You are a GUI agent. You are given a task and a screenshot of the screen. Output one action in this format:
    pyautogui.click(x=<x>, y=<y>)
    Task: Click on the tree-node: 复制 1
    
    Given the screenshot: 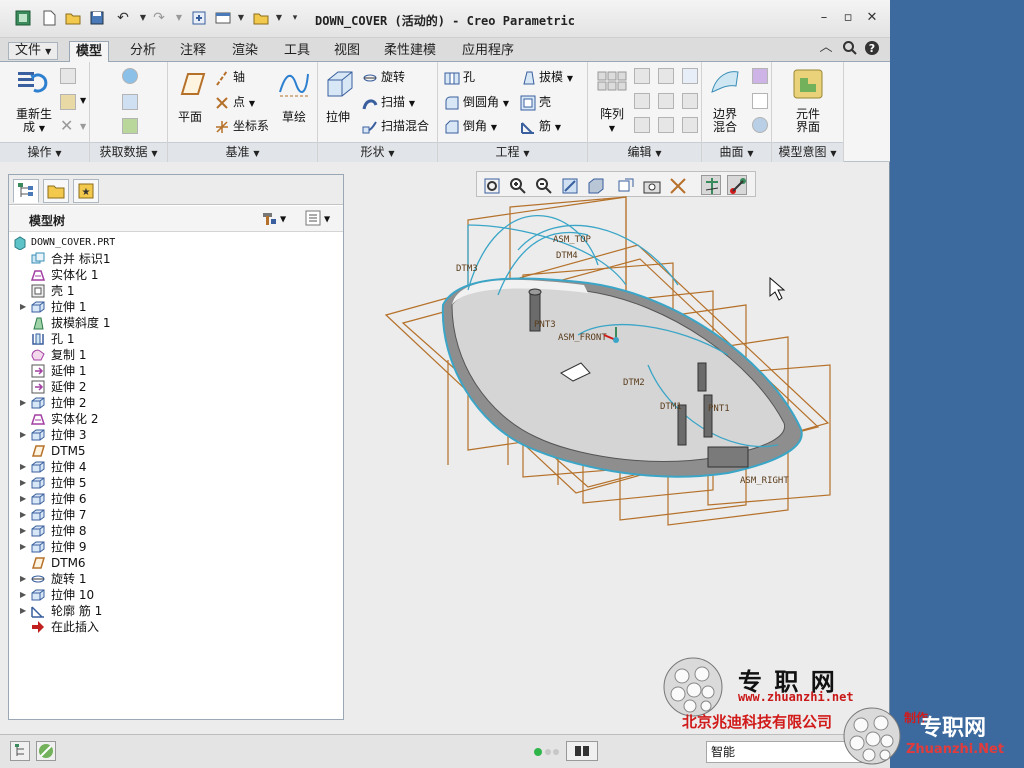 What is the action you would take?
    pyautogui.click(x=176, y=355)
    